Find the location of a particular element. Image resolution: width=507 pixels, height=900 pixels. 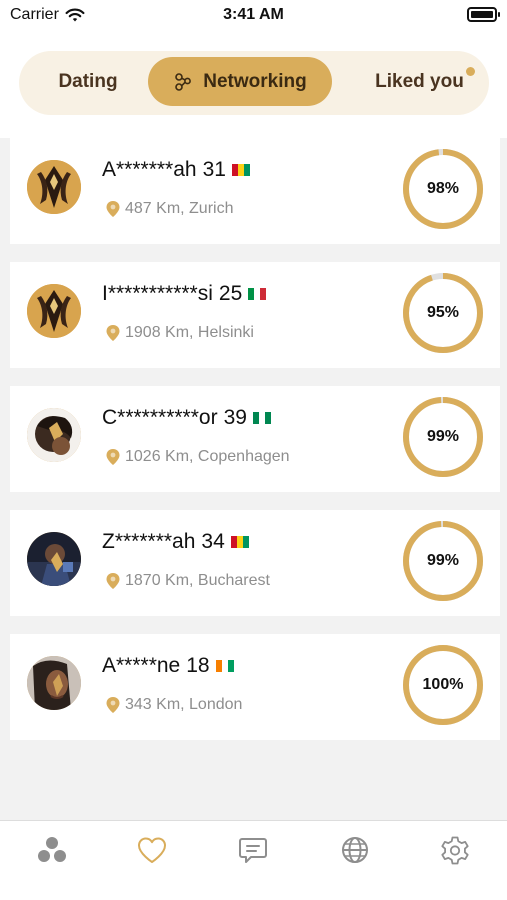

location-row: 1870 Km, Bucharest is located at coordinates (187, 581).